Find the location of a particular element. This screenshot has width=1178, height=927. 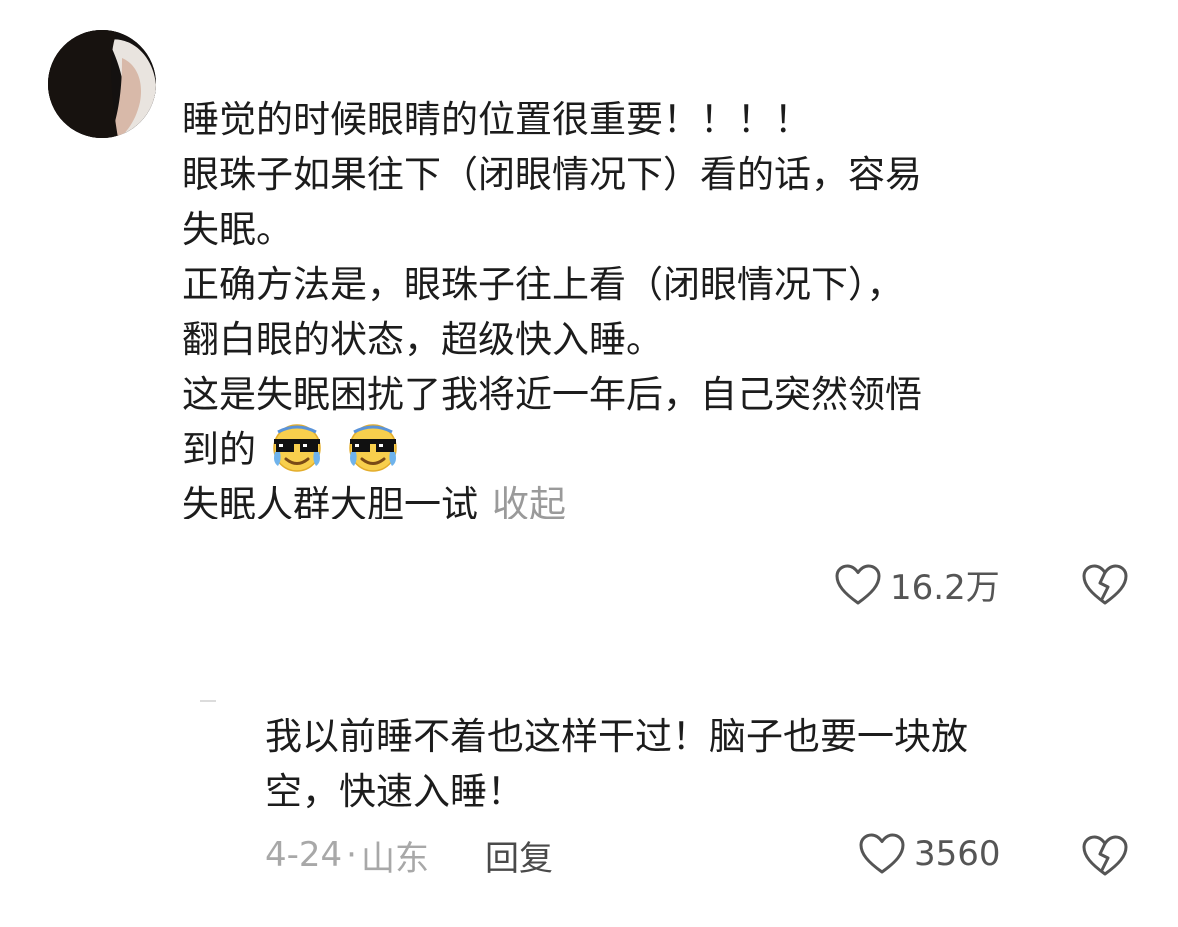

reply-actions: 3560 is located at coordinates (929, 854).